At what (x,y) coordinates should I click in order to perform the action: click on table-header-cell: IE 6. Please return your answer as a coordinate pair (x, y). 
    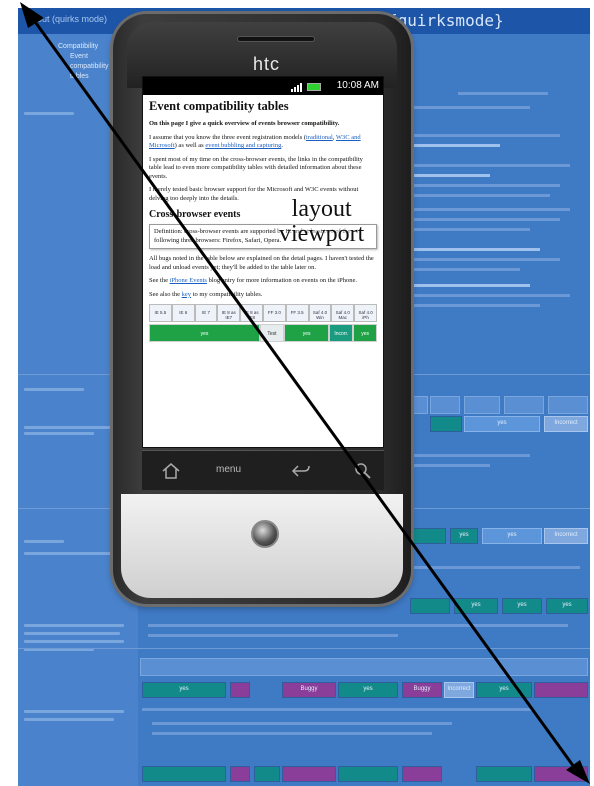
    Looking at the image, I should click on (183, 313).